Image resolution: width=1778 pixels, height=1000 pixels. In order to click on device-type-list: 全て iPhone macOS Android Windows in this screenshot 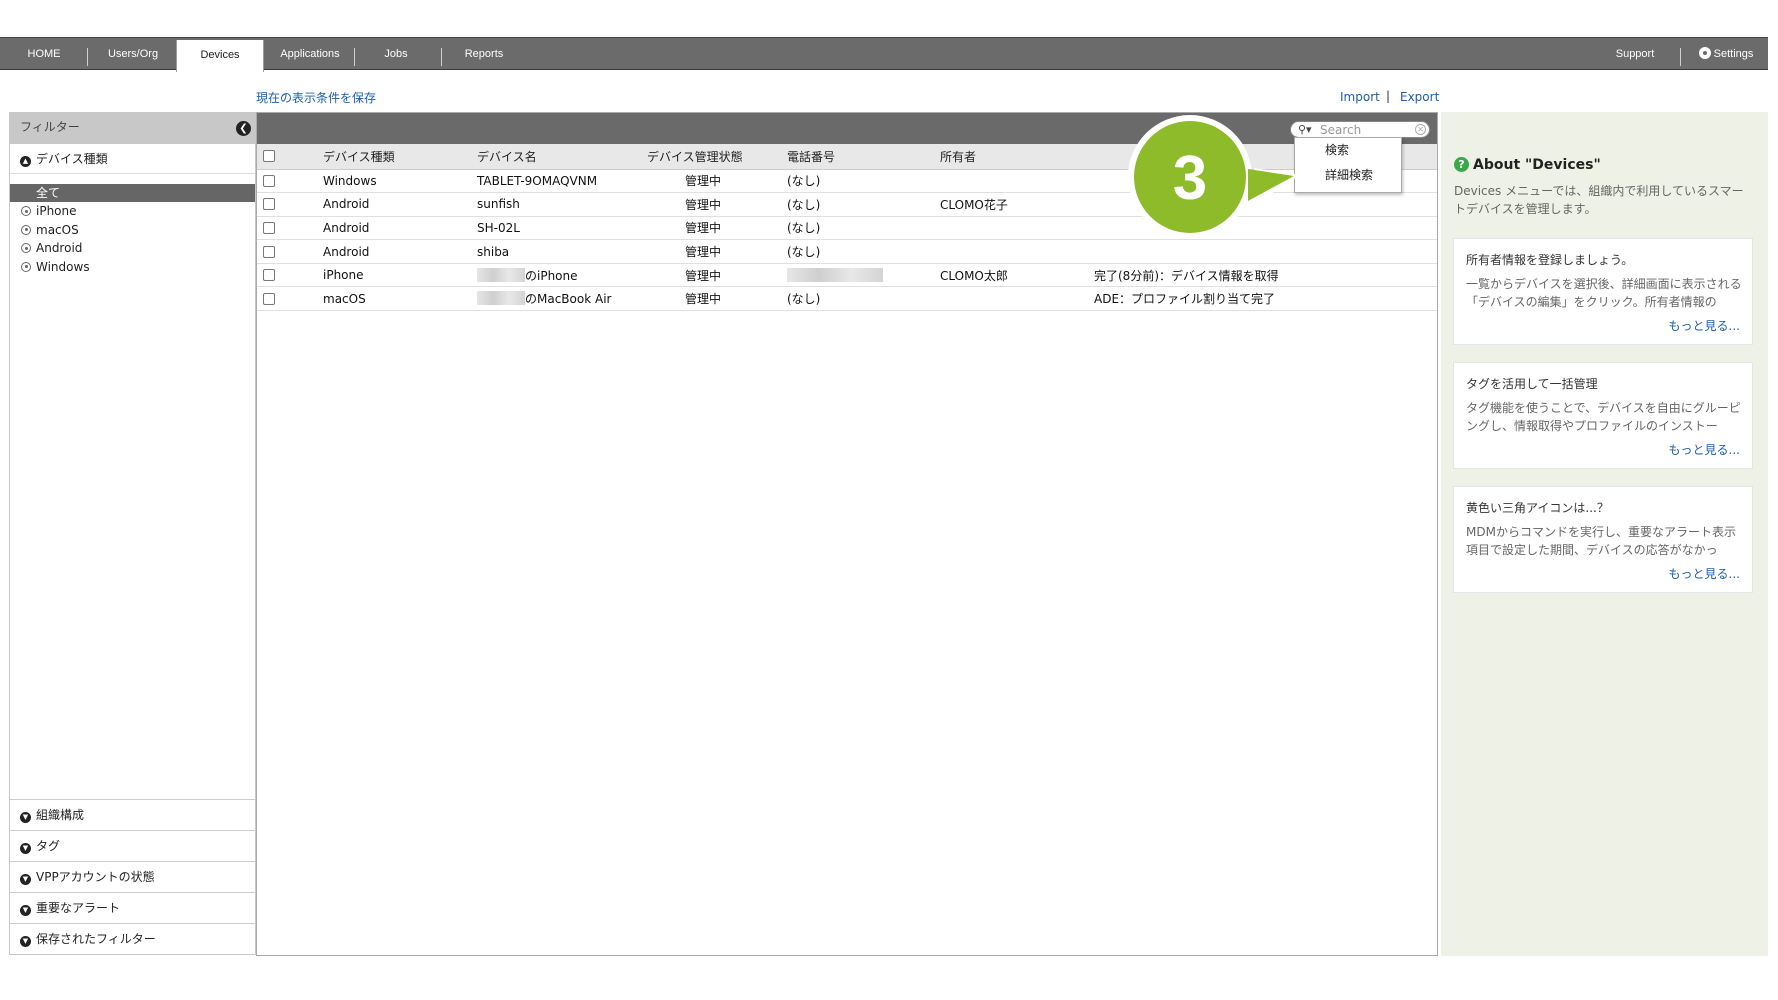, I will do `click(132, 230)`.